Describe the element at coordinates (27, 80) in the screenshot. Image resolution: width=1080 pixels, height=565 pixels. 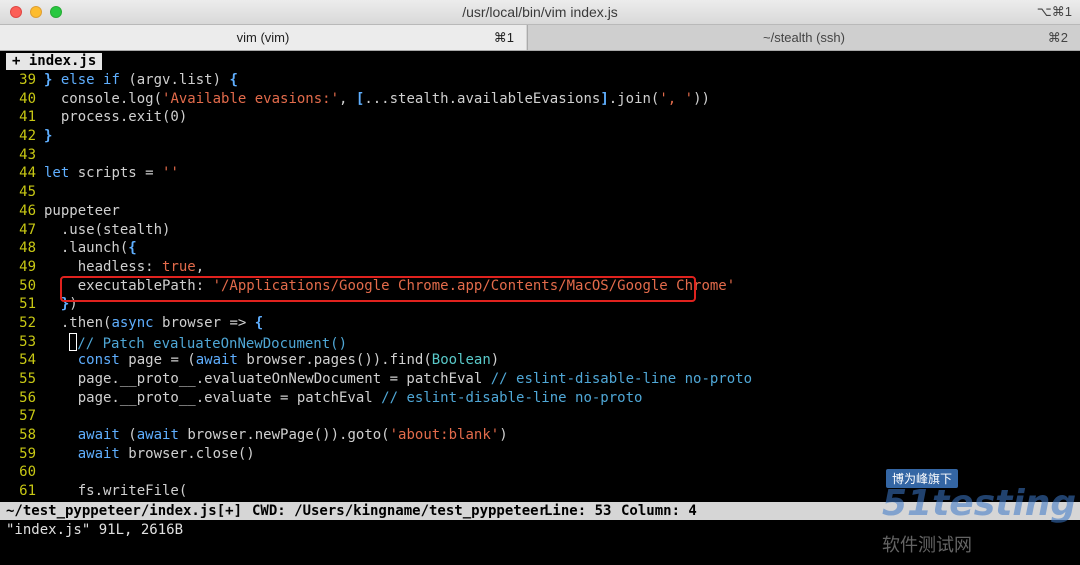
I see `line-number: 39` at that location.